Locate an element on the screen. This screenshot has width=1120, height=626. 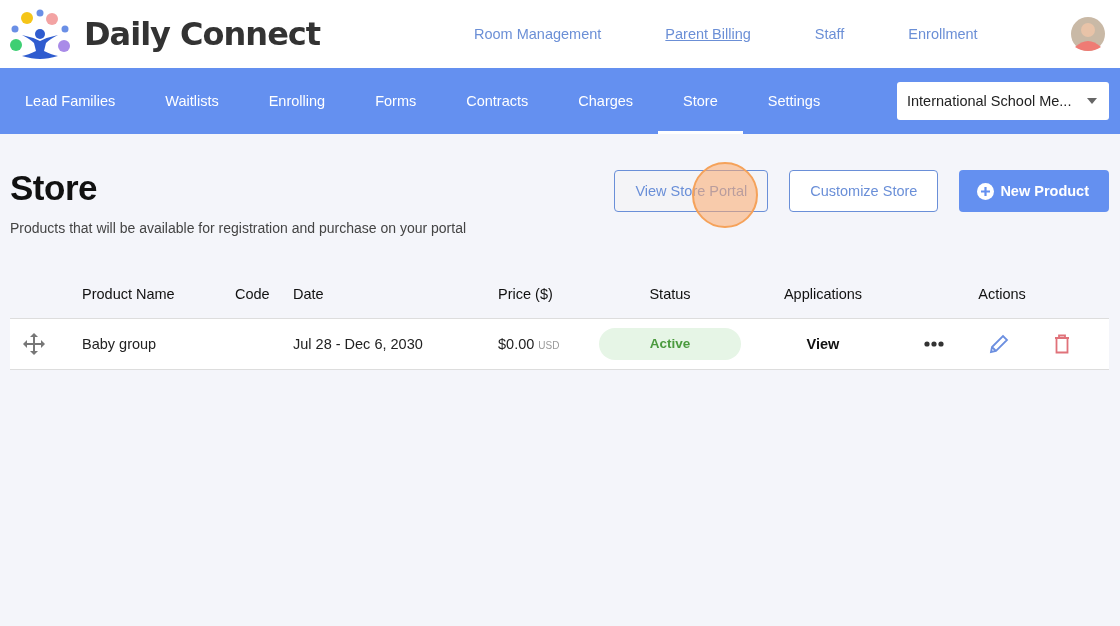
nav-tab: Charges is located at coordinates (606, 101).